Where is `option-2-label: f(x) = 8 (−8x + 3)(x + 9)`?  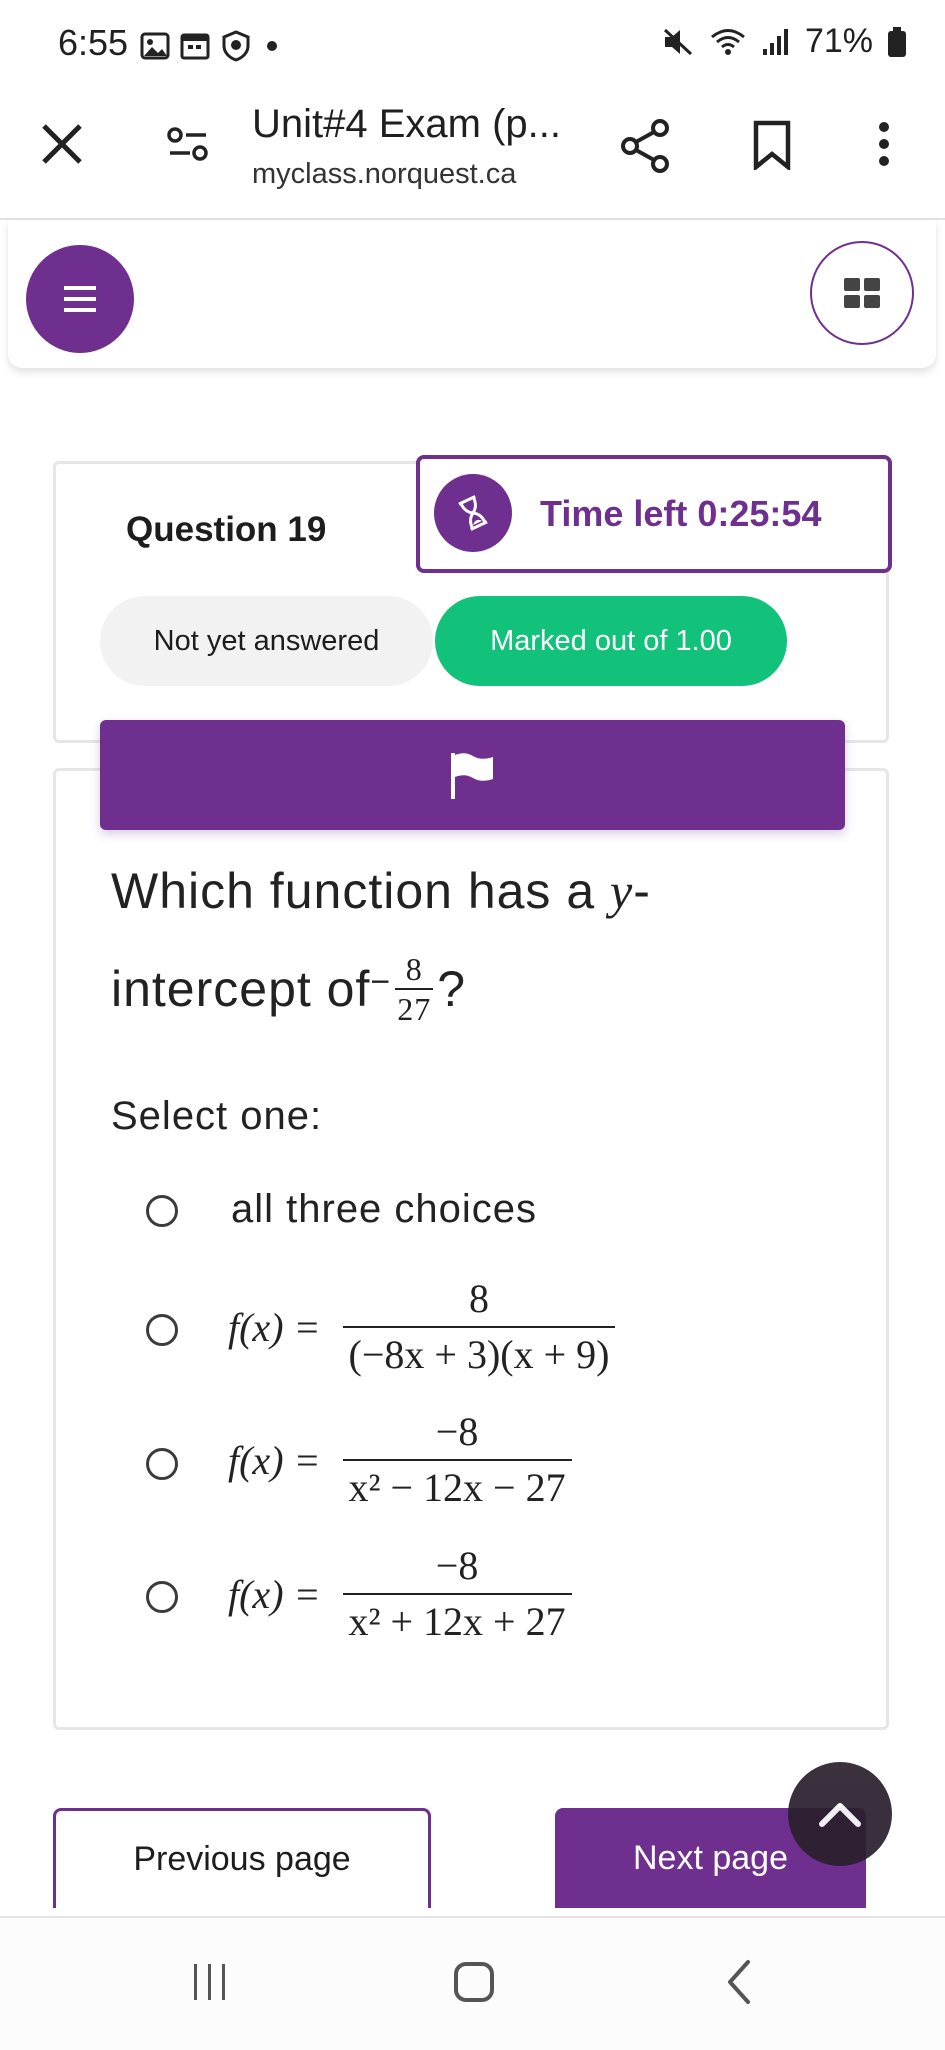 option-2-label: f(x) = 8 (−8x + 3)(x + 9) is located at coordinates (422, 1327).